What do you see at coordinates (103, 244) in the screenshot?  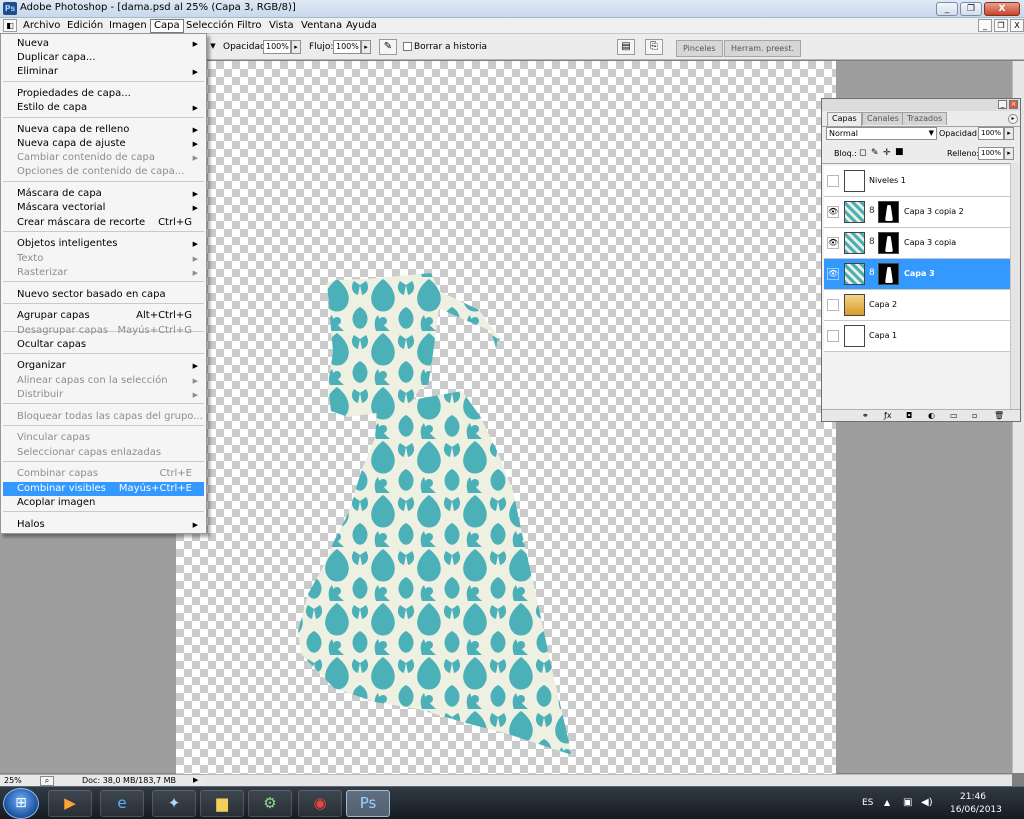 I see `menu-item-objetos-inteligentes: Objetos inteligentes ▶` at bounding box center [103, 244].